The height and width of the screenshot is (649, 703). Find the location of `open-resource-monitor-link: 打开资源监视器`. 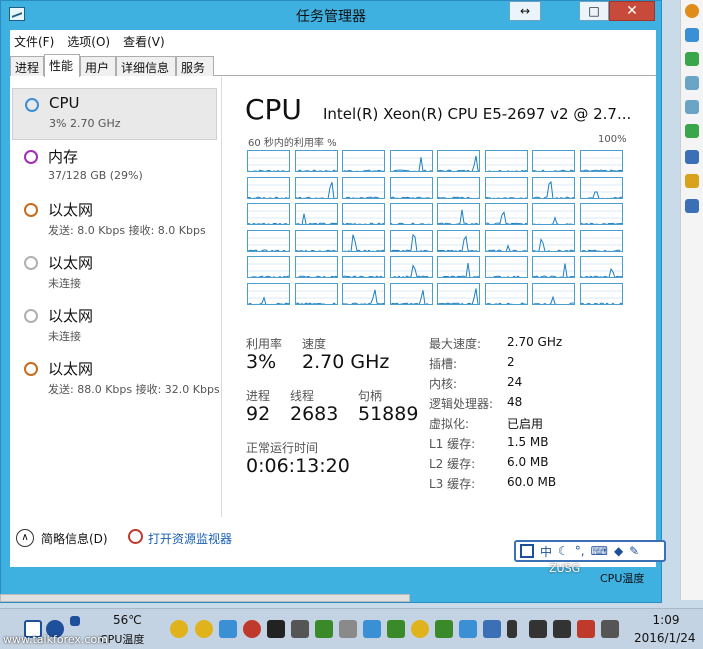

open-resource-monitor-link: 打开资源监视器 is located at coordinates (190, 538).